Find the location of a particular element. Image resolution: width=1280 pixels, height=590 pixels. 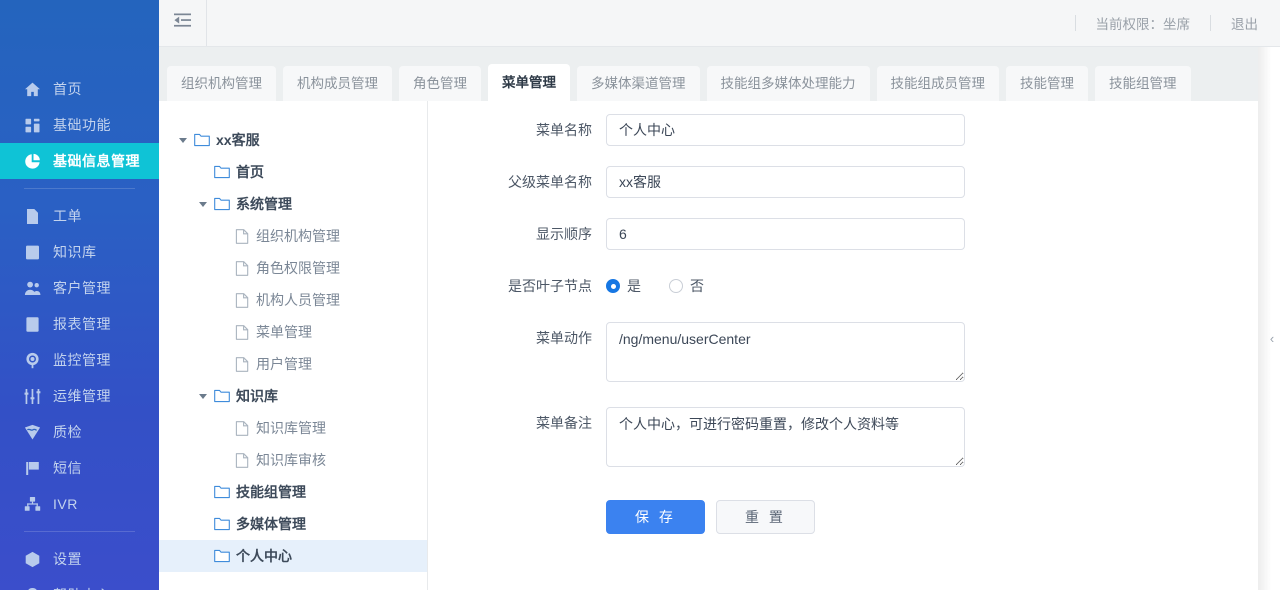

menu-name-input is located at coordinates (785, 130).